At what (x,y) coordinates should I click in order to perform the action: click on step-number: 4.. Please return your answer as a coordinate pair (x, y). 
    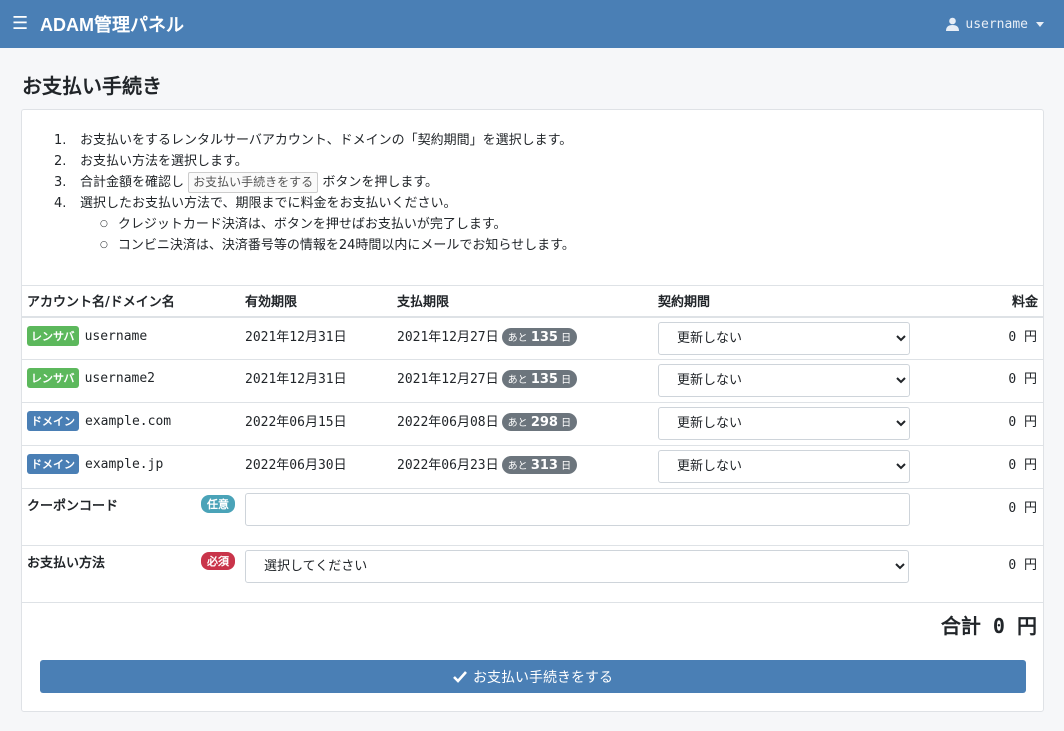
    Looking at the image, I should click on (60, 203).